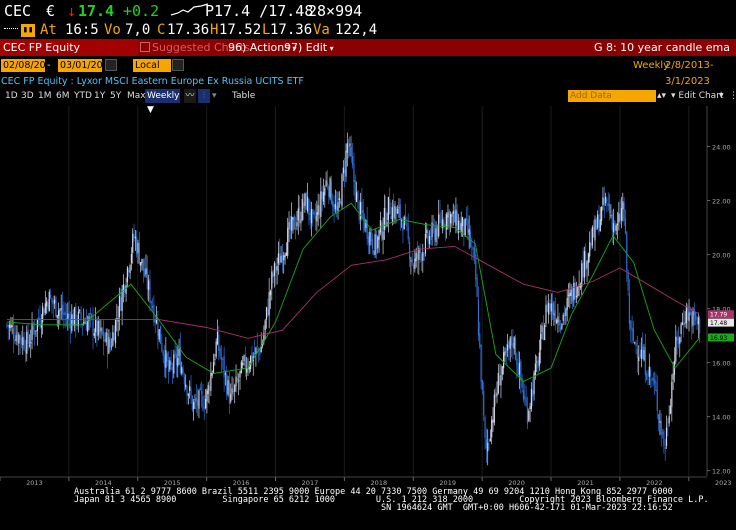 This screenshot has width=736, height=530. I want to click on security-field: CEC FP Equity, so click(69, 47).